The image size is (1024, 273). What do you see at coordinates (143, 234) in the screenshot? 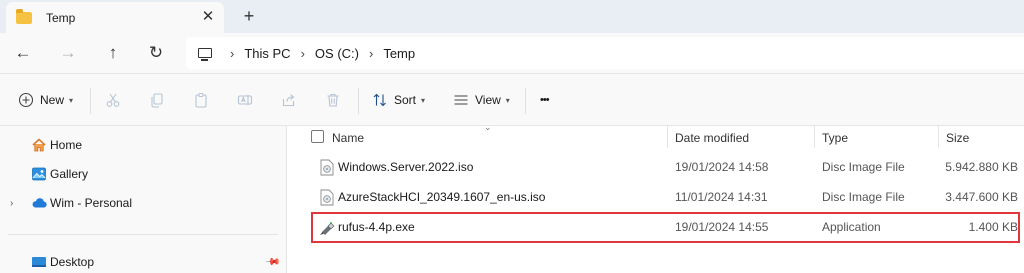
I see `sidebar-divider` at bounding box center [143, 234].